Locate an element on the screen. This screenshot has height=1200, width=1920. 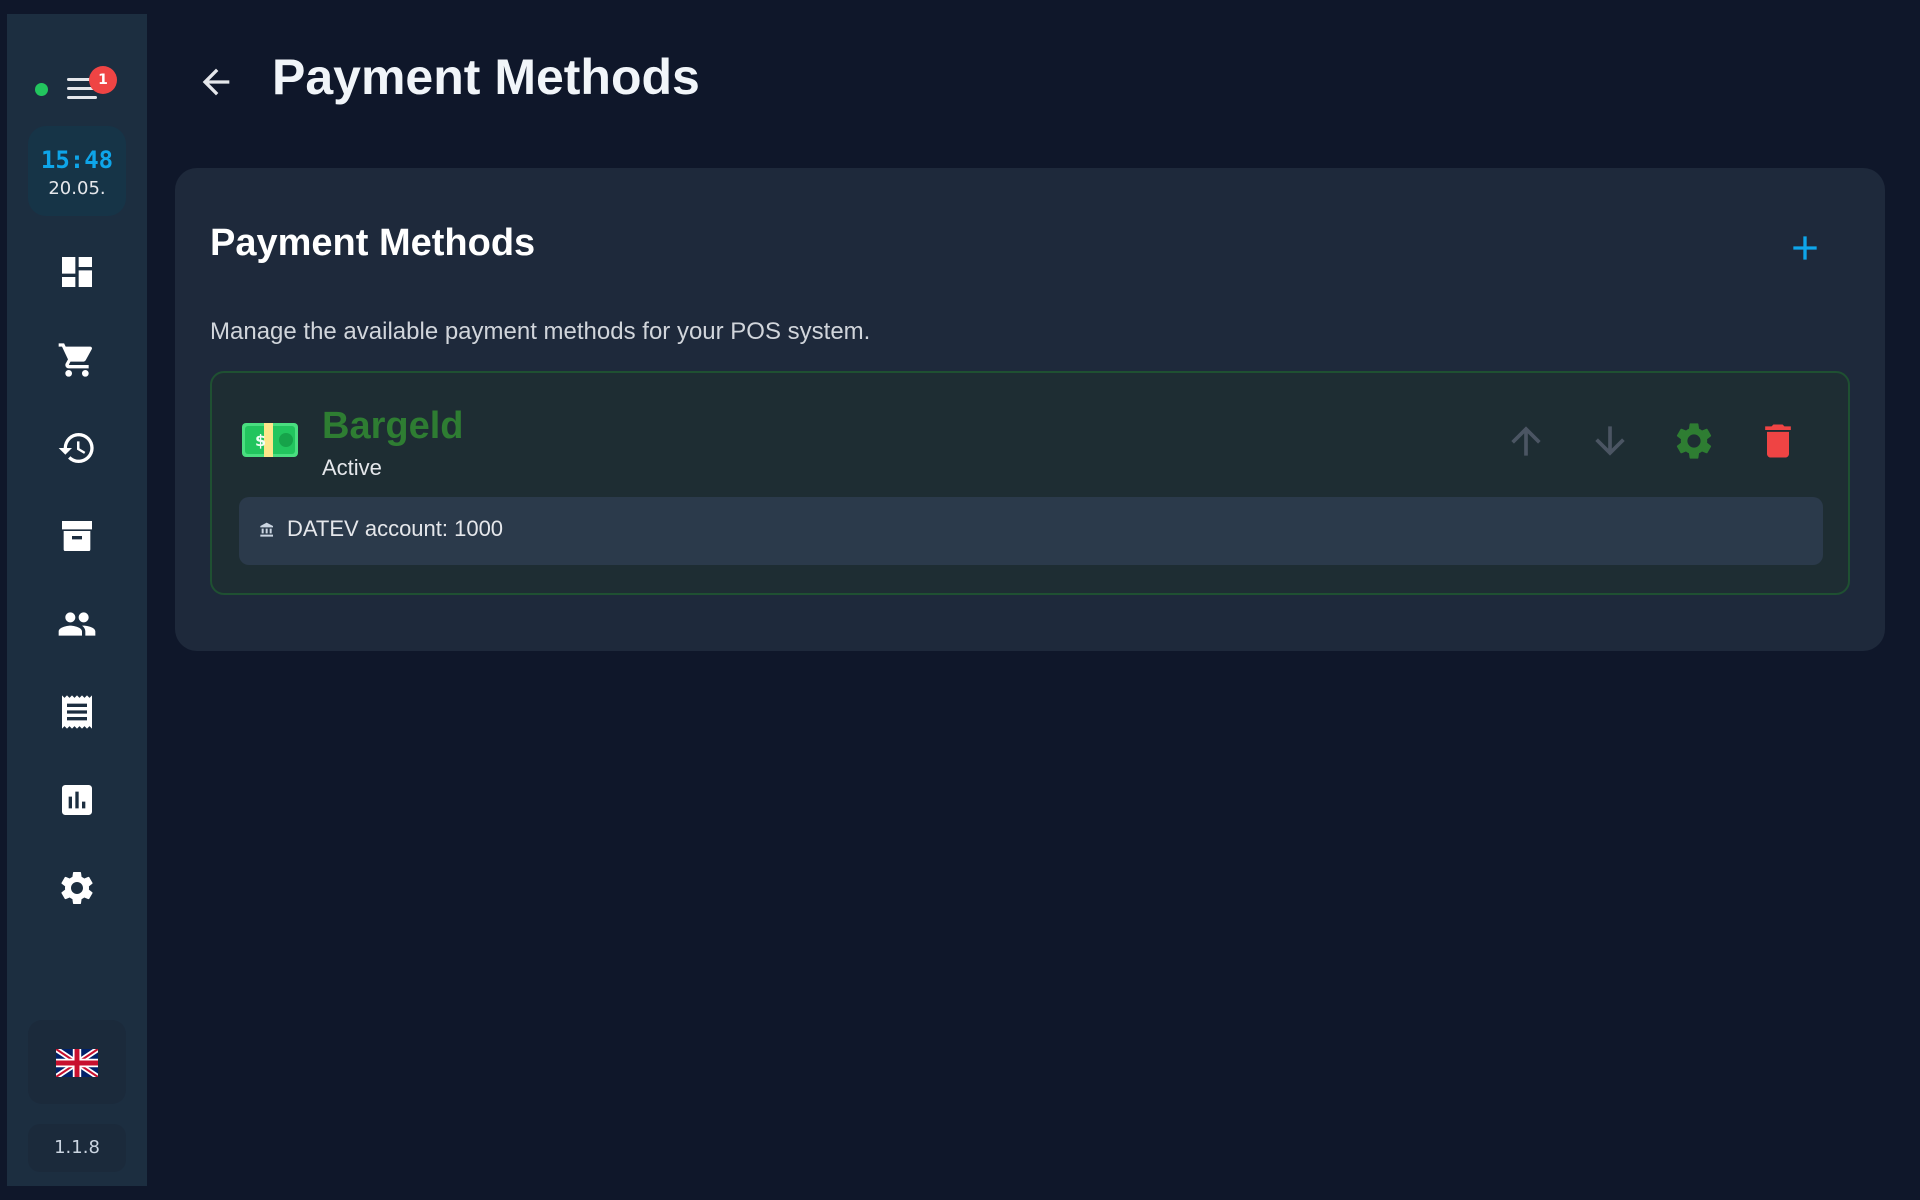
nav-customers is located at coordinates (77, 624).